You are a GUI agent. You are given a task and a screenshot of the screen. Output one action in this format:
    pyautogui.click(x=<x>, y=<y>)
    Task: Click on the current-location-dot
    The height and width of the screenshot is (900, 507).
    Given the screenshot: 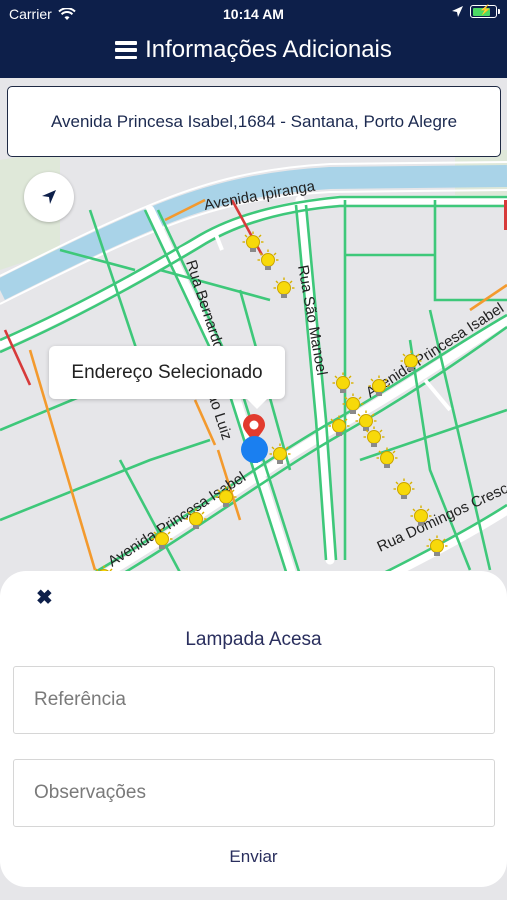 What is the action you would take?
    pyautogui.click(x=254, y=449)
    